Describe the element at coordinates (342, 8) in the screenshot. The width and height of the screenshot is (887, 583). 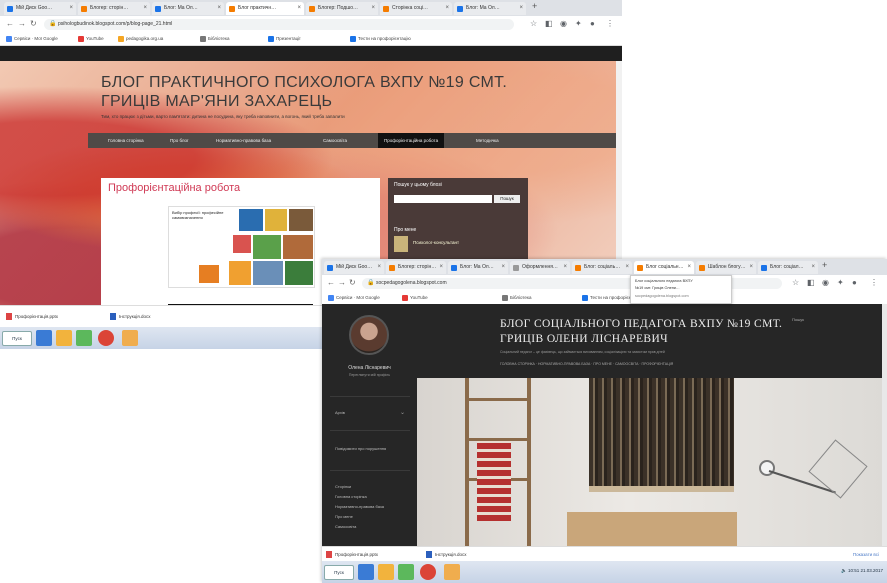
I see `browser-tab: Блогер: Подшо… ×` at that location.